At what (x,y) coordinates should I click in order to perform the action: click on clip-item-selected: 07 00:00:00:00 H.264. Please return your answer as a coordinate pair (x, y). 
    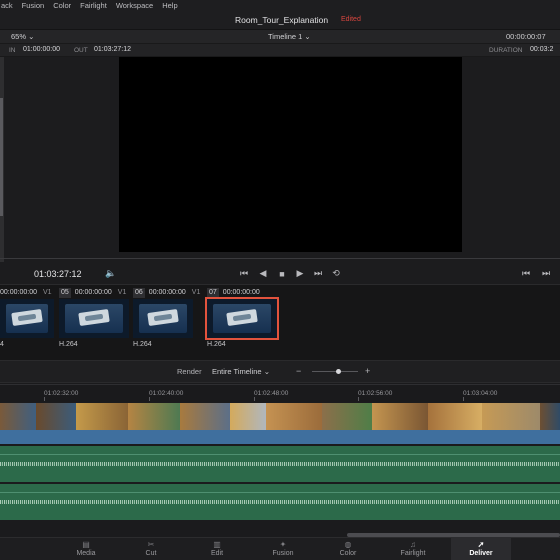
    Looking at the image, I should click on (242, 319).